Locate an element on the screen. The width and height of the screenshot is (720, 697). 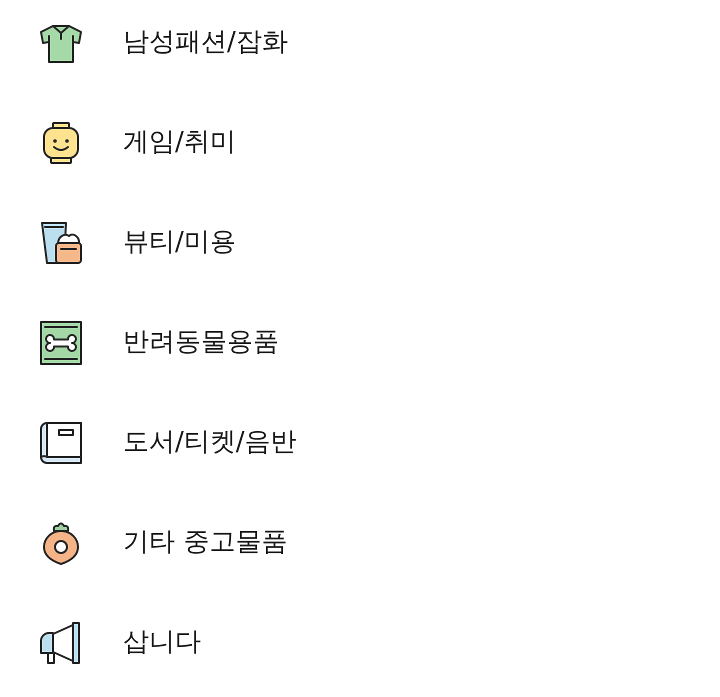
category-item: 삽니다 is located at coordinates (120, 643).